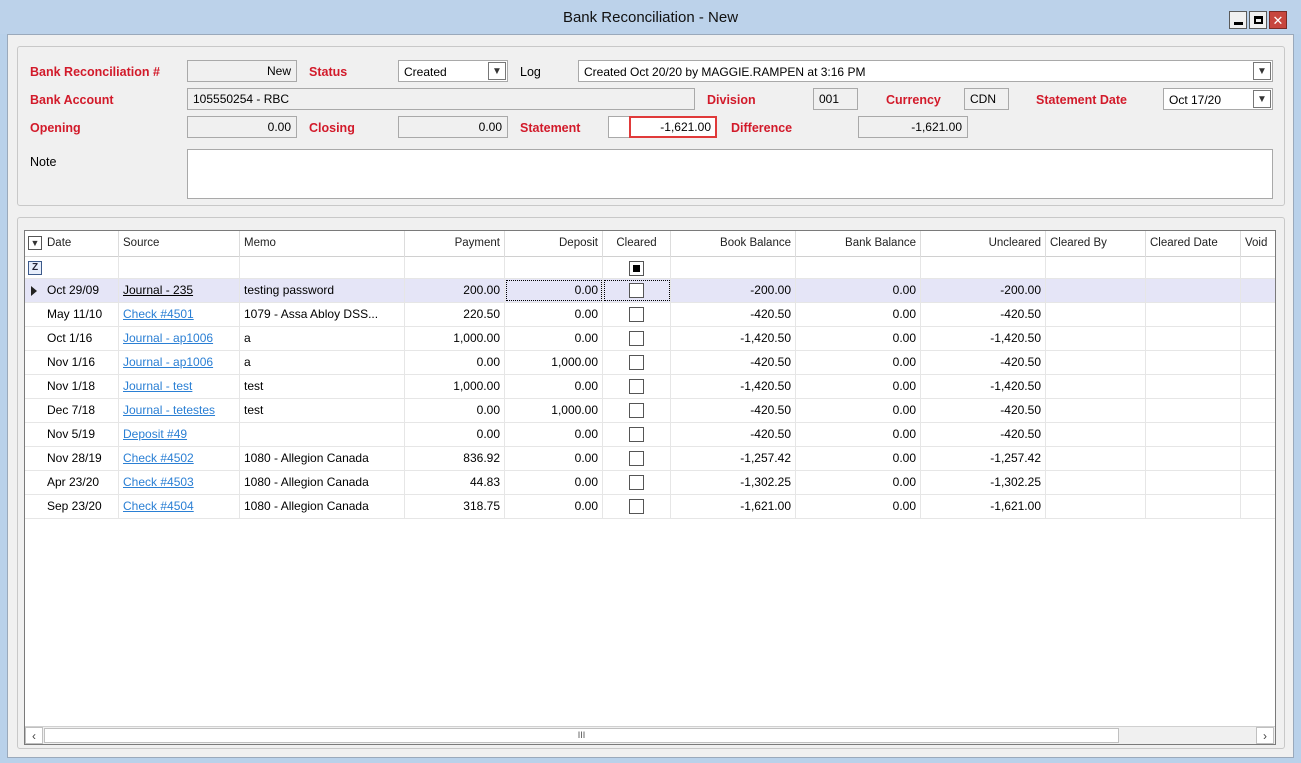  What do you see at coordinates (733, 267) in the screenshot?
I see `filter-book` at bounding box center [733, 267].